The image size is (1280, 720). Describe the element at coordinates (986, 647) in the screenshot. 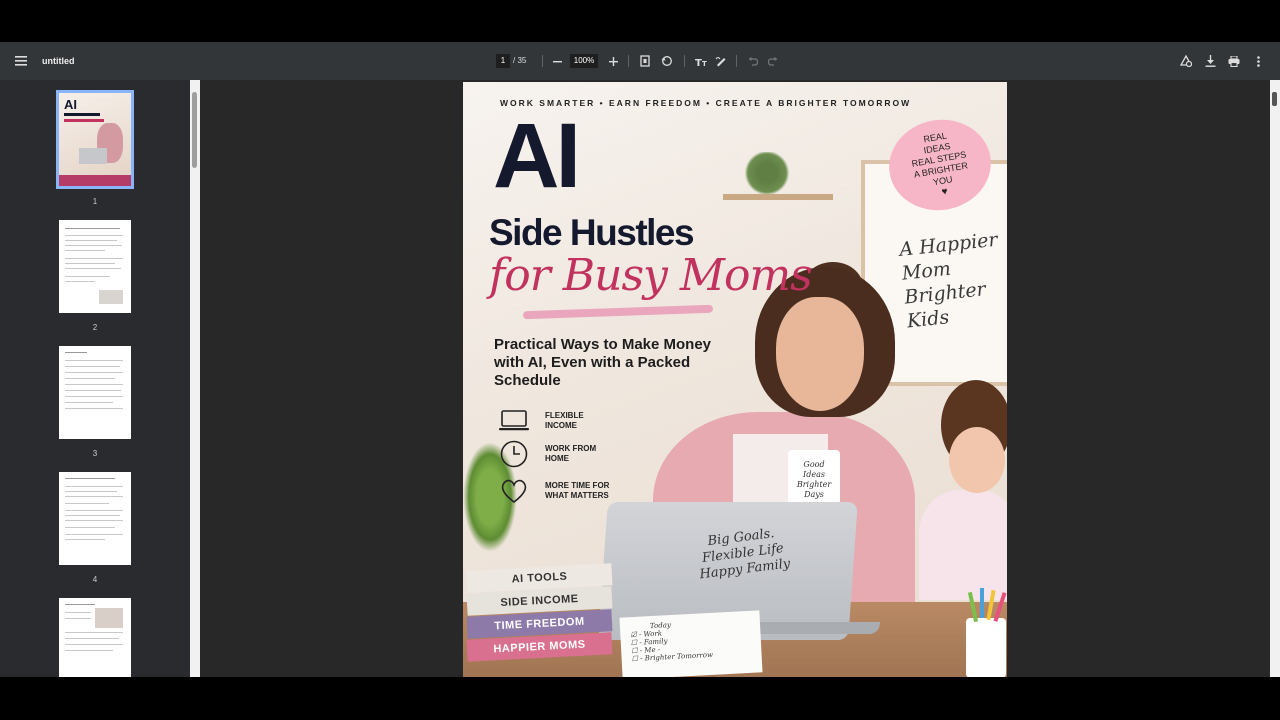

I see `pencil-cup` at that location.